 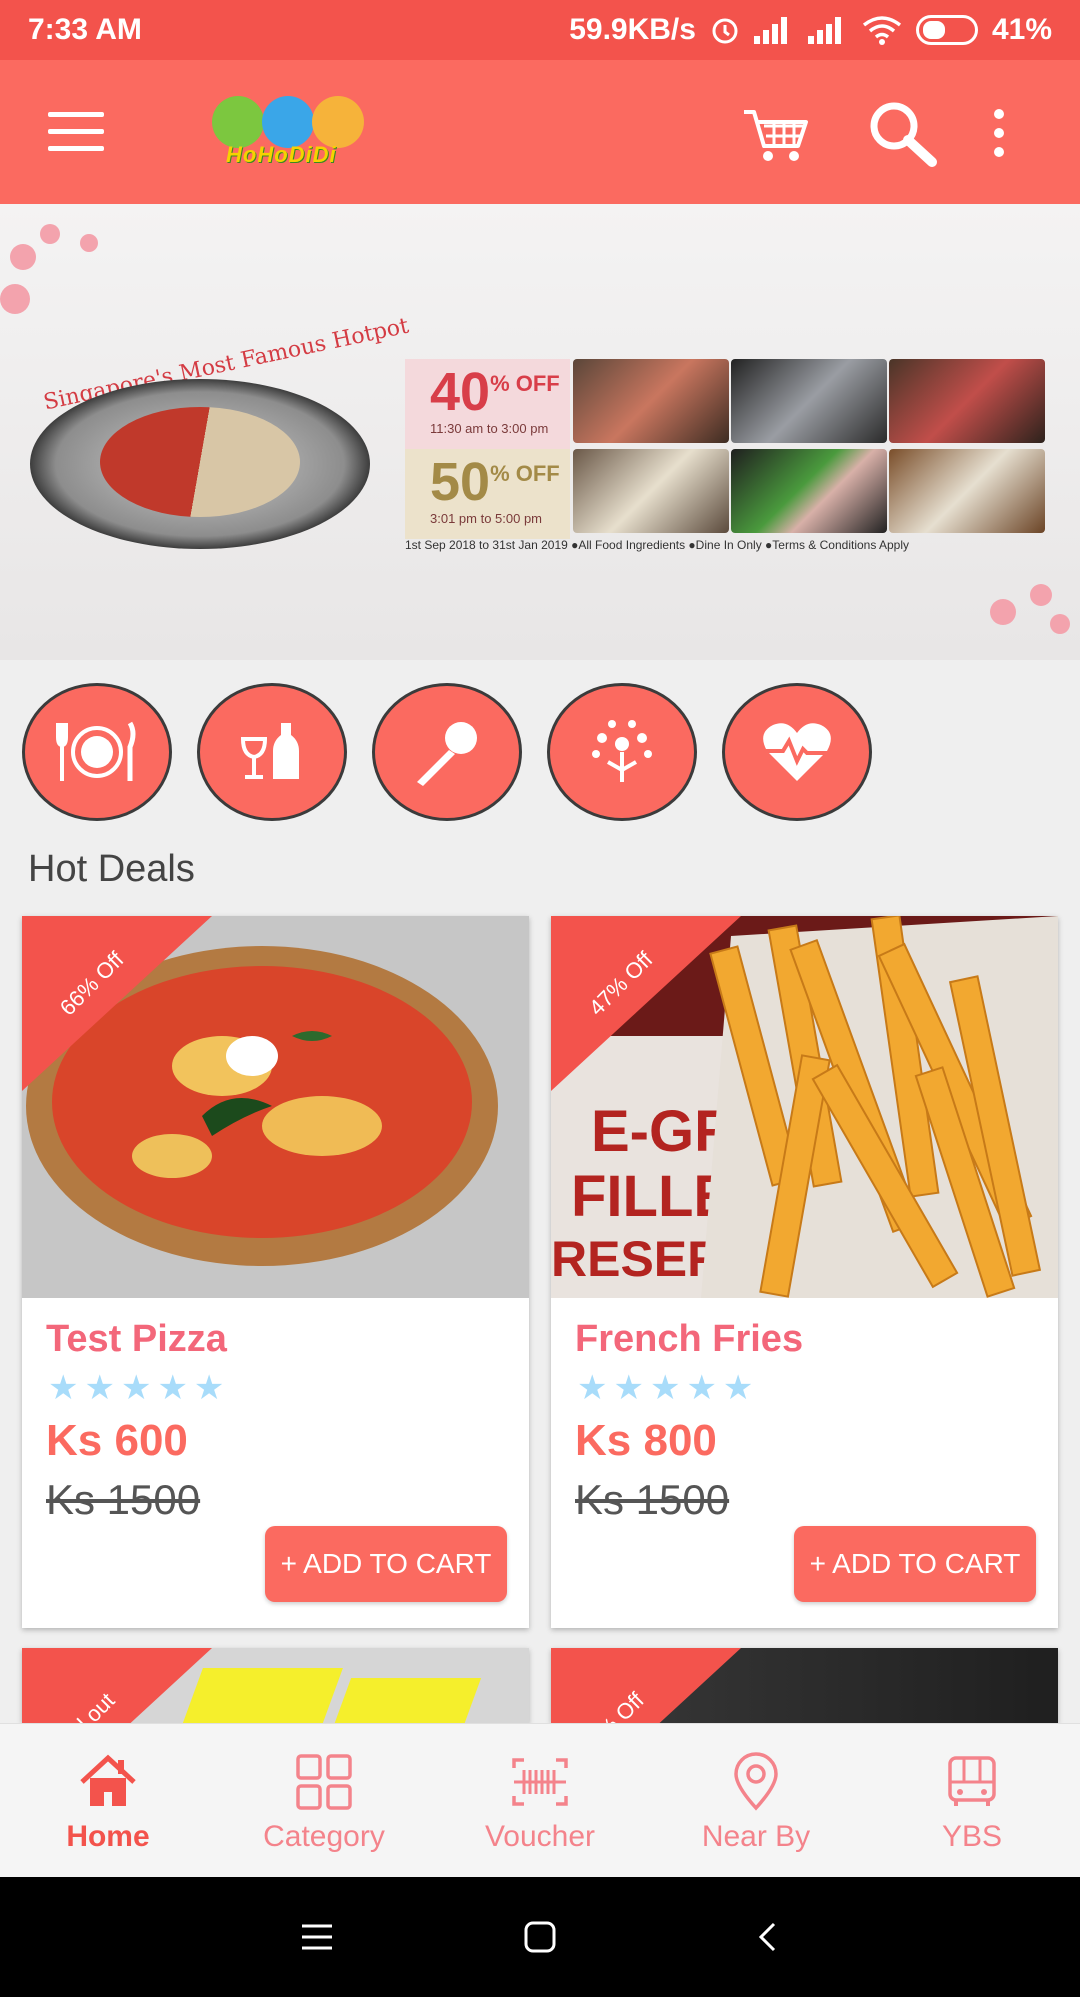 I want to click on status-indicators: 59.9KB/s 41%, so click(x=810, y=30).